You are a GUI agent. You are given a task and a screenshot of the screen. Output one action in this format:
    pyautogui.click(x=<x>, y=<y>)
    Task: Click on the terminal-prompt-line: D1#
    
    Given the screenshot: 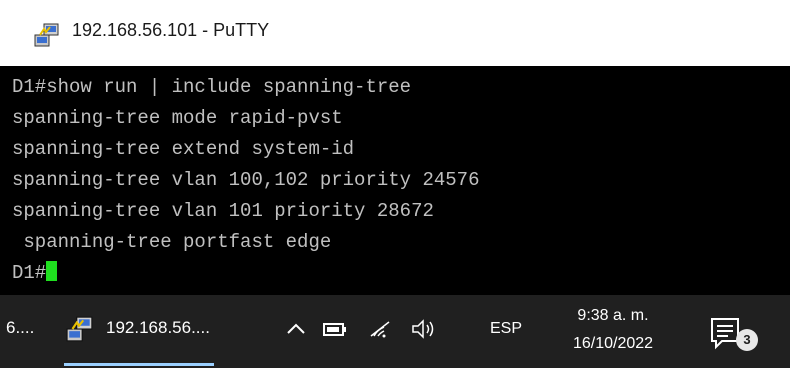 What is the action you would take?
    pyautogui.click(x=35, y=273)
    